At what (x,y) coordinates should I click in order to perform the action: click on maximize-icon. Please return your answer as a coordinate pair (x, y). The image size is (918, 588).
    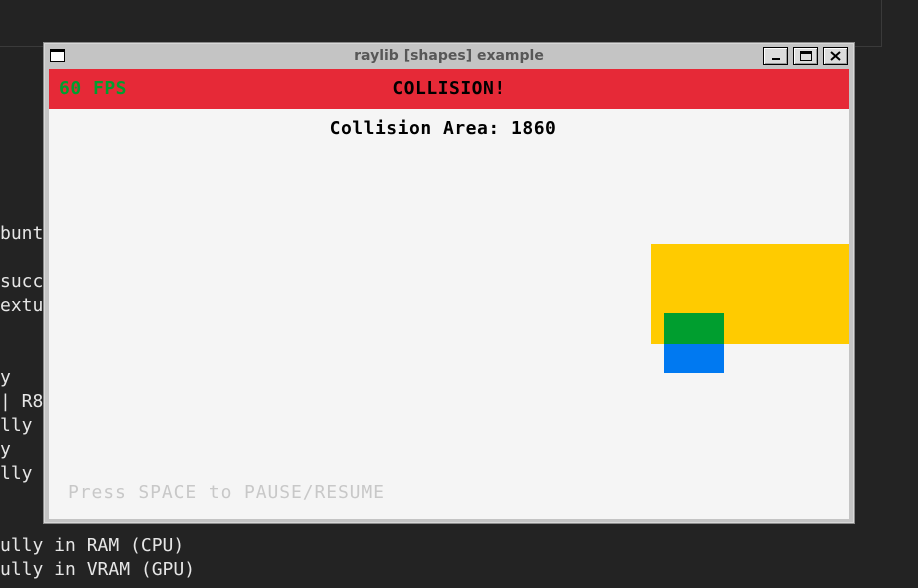
    Looking at the image, I should click on (806, 56).